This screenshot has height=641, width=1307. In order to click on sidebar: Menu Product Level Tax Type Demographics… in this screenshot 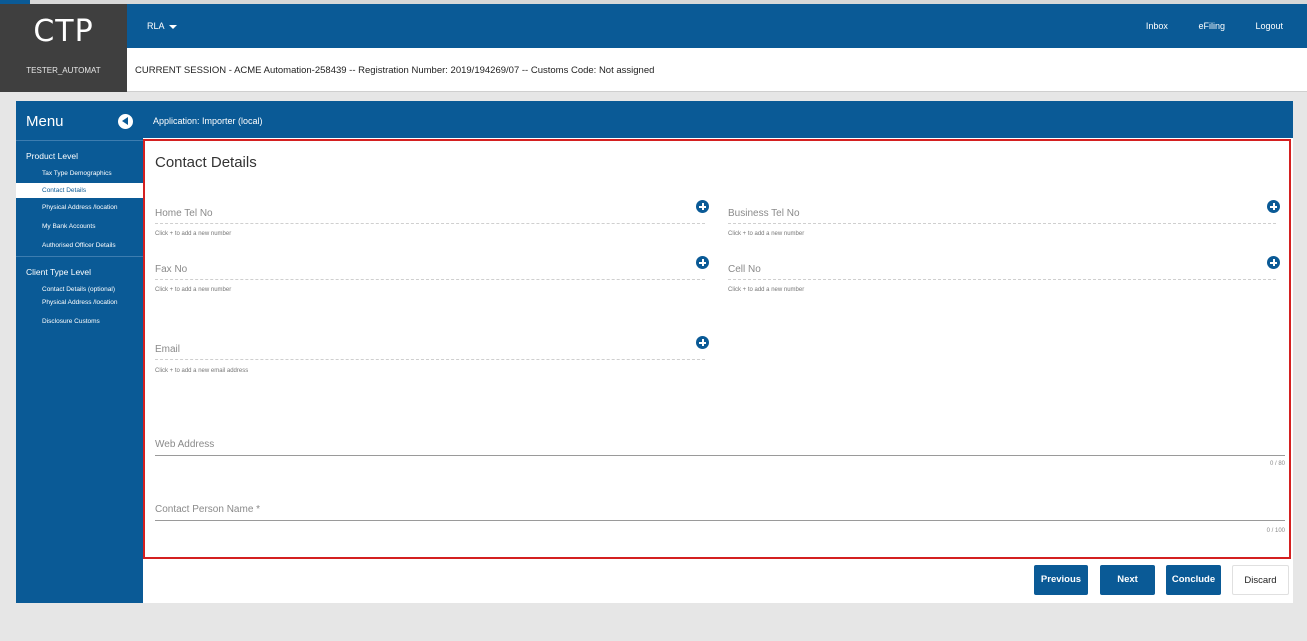, I will do `click(79, 352)`.